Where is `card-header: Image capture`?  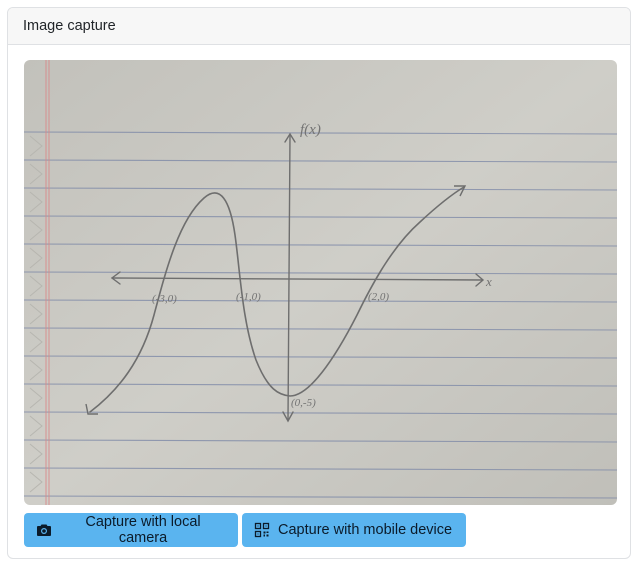 card-header: Image capture is located at coordinates (319, 26).